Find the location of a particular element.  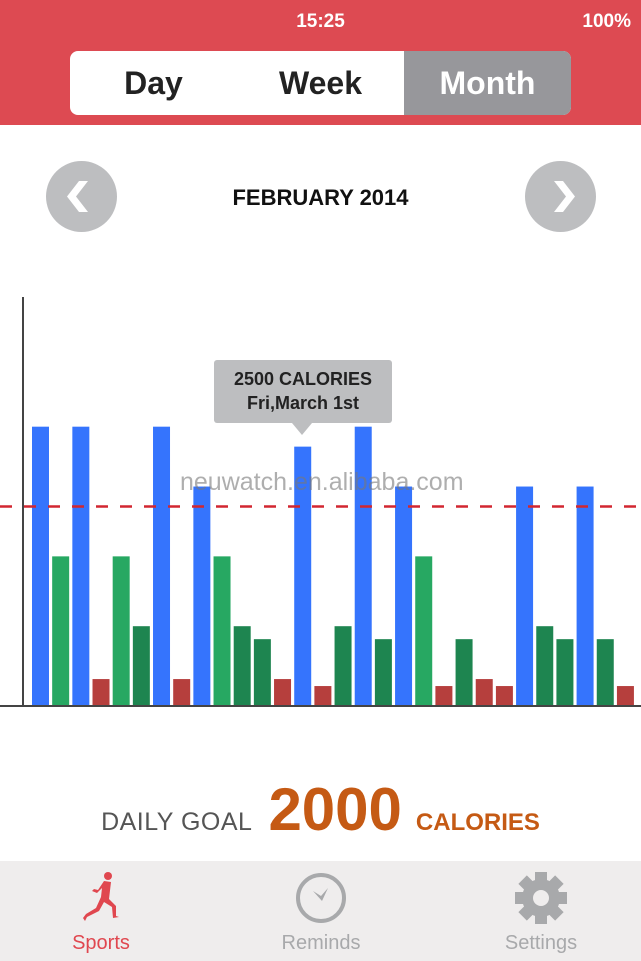

gear-icon is located at coordinates (541, 898).